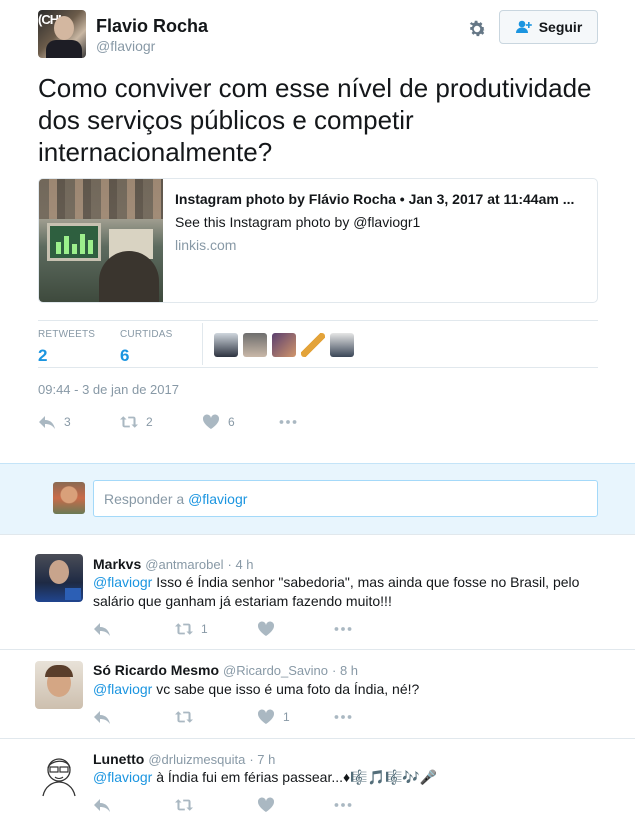  I want to click on card-thumbnail, so click(101, 240).